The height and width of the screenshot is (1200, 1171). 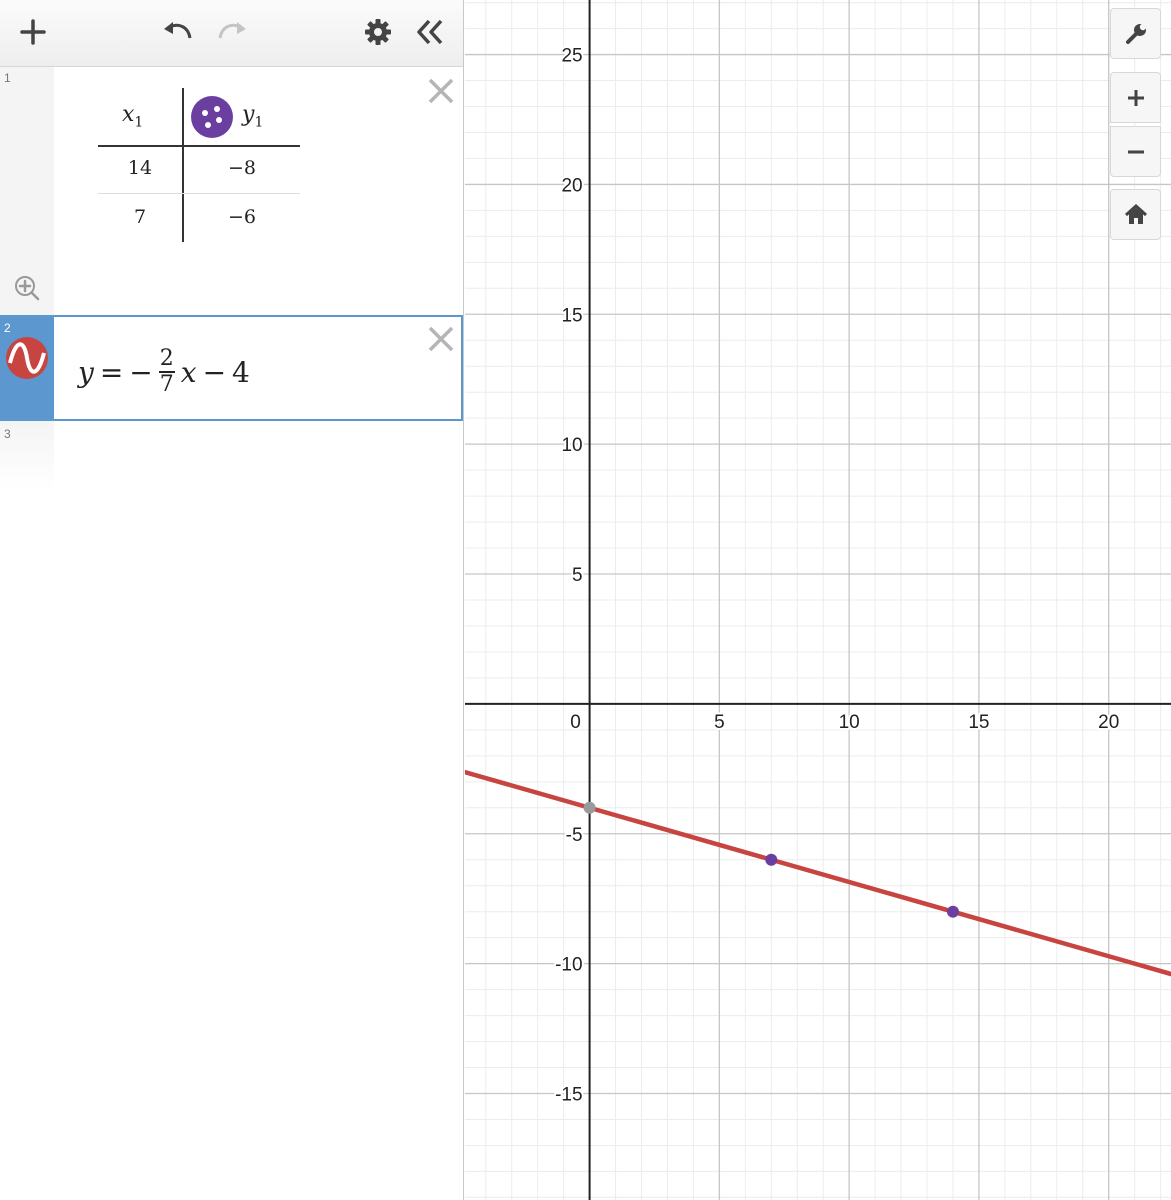 What do you see at coordinates (86, 372) in the screenshot?
I see `expr-lhs: y` at bounding box center [86, 372].